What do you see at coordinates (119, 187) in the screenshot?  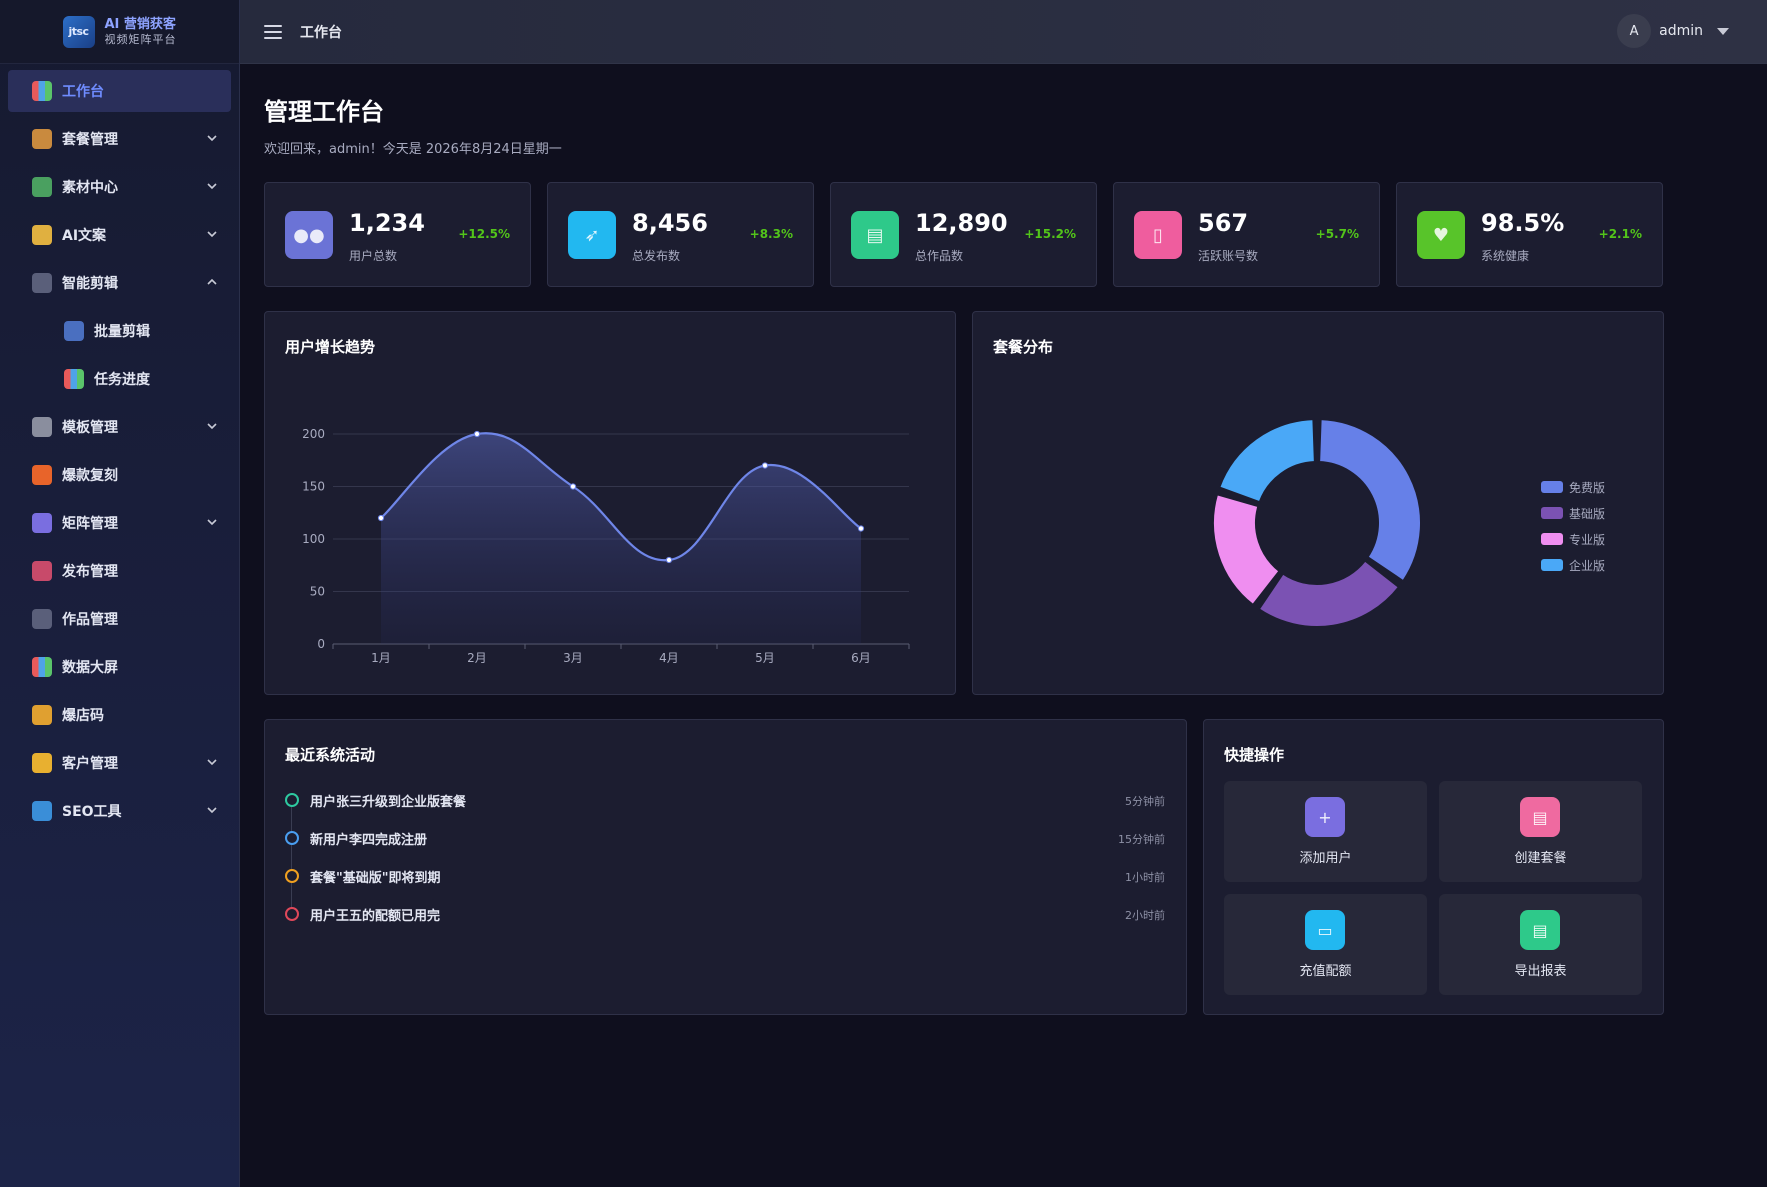 I see `sidebar-item-2: 素材中心` at bounding box center [119, 187].